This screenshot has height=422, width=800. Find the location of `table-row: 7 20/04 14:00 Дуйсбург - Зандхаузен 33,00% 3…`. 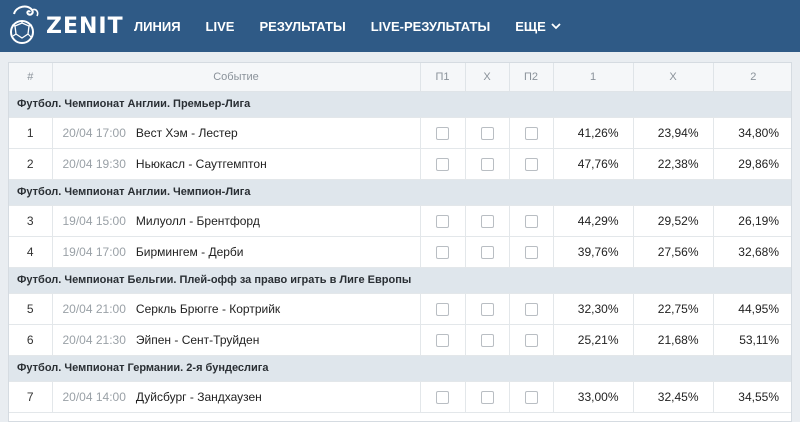

table-row: 7 20/04 14:00 Дуйсбург - Зандхаузен 33,00% 3… is located at coordinates (400, 397).